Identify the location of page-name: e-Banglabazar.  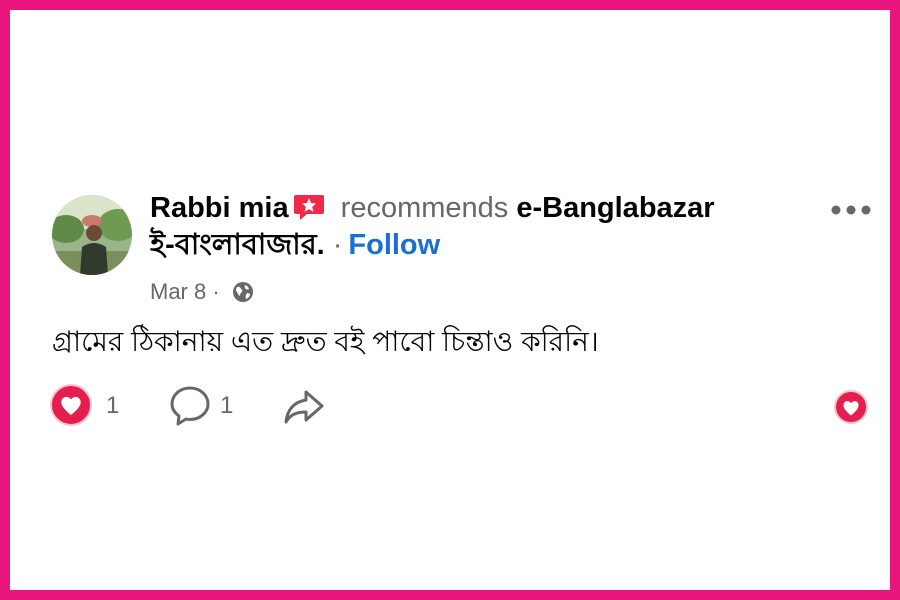
(615, 208).